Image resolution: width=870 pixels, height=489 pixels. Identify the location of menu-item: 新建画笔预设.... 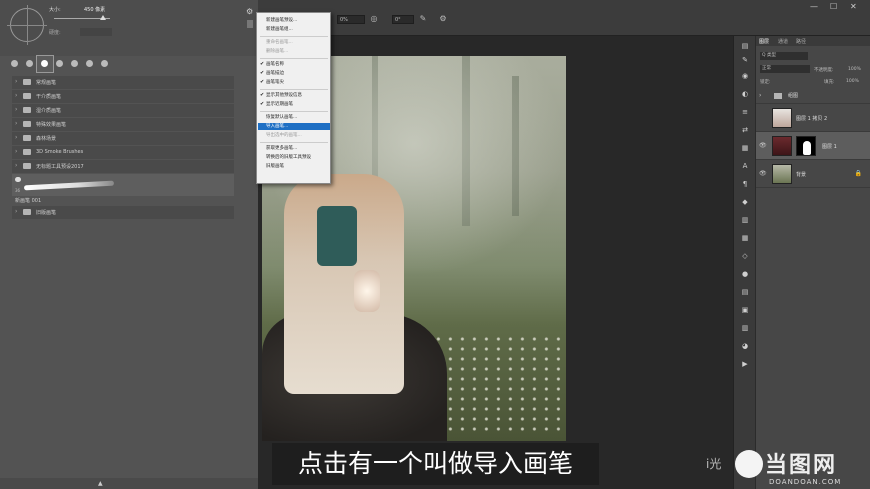
(294, 20).